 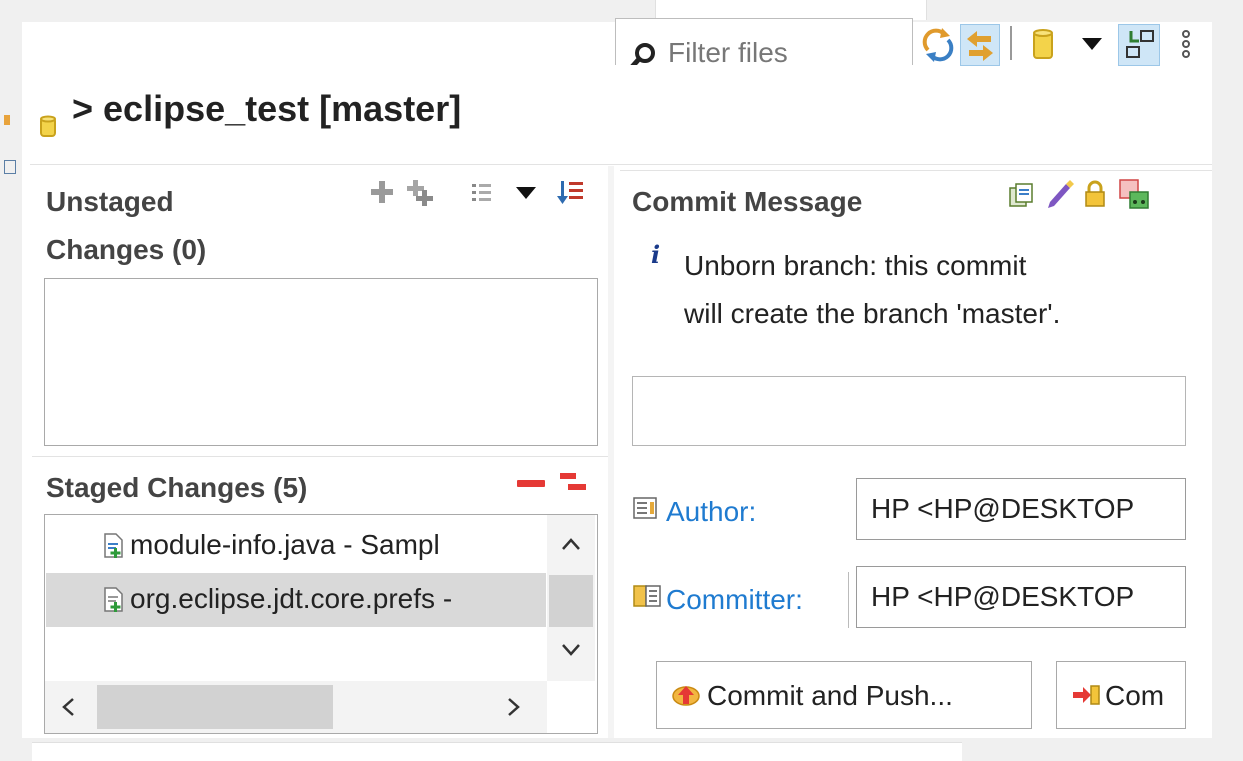 I want to click on unstaged-title-line2: Changes (0), so click(x=126, y=249).